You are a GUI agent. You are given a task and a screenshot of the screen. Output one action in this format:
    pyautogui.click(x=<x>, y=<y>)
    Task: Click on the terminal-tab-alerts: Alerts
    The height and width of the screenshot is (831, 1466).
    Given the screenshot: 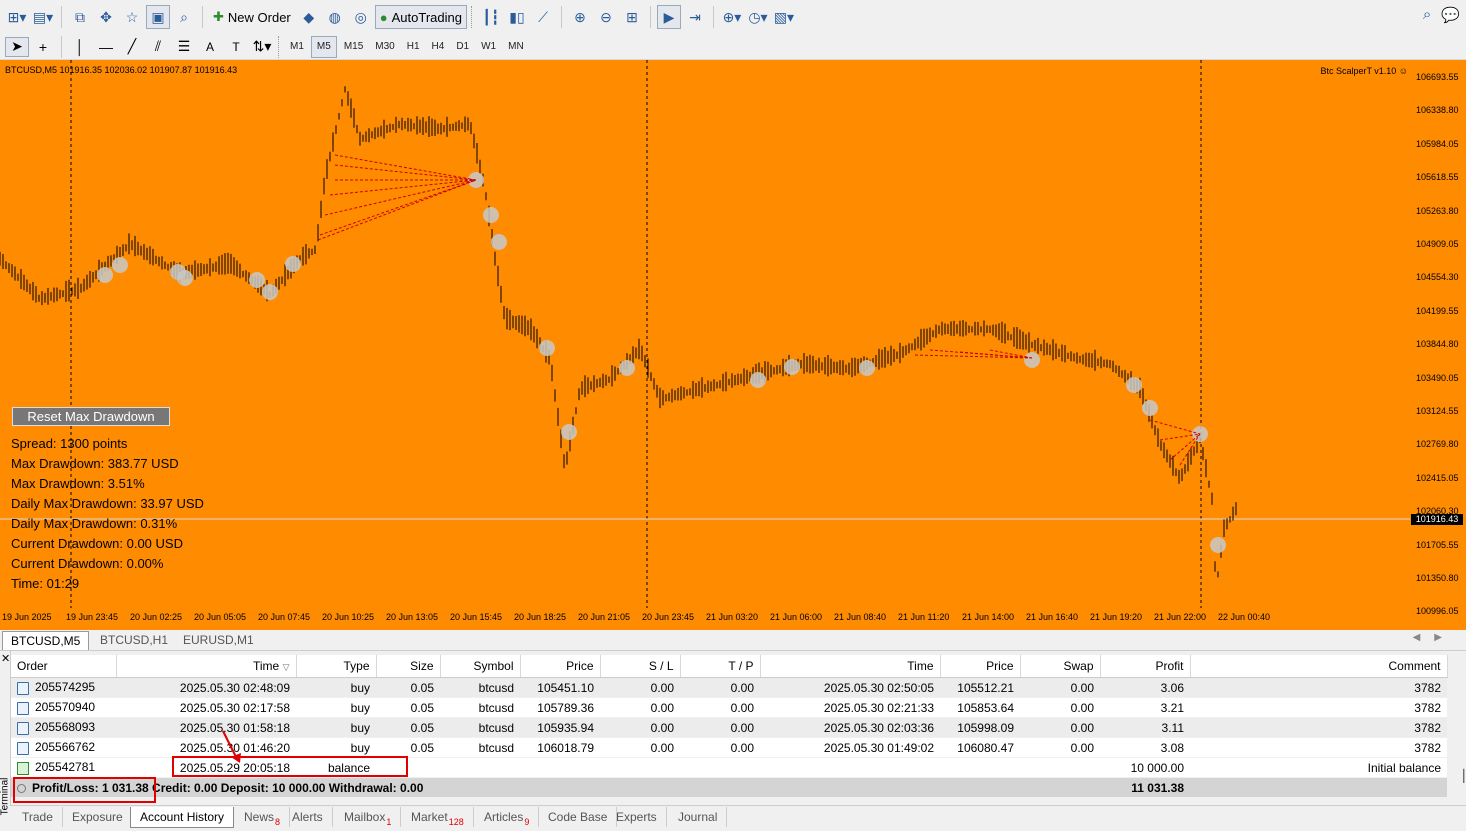 What is the action you would take?
    pyautogui.click(x=308, y=817)
    